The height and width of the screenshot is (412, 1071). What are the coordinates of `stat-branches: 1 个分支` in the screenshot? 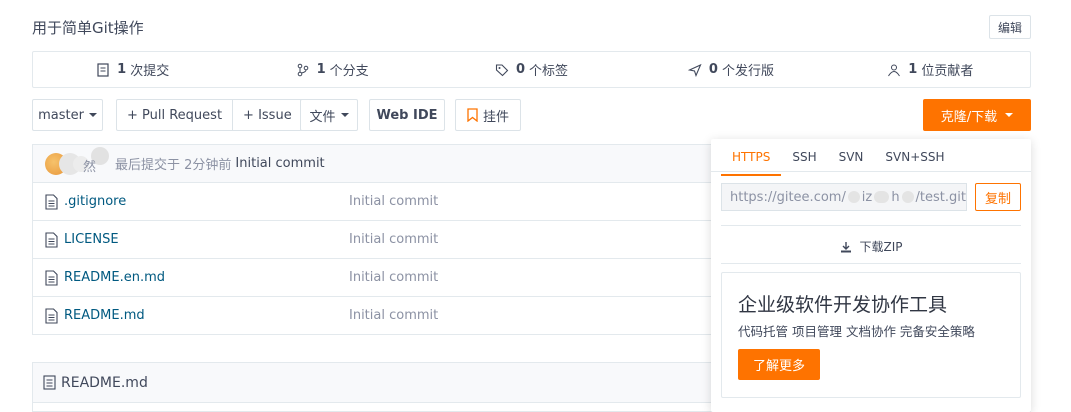 It's located at (331, 69).